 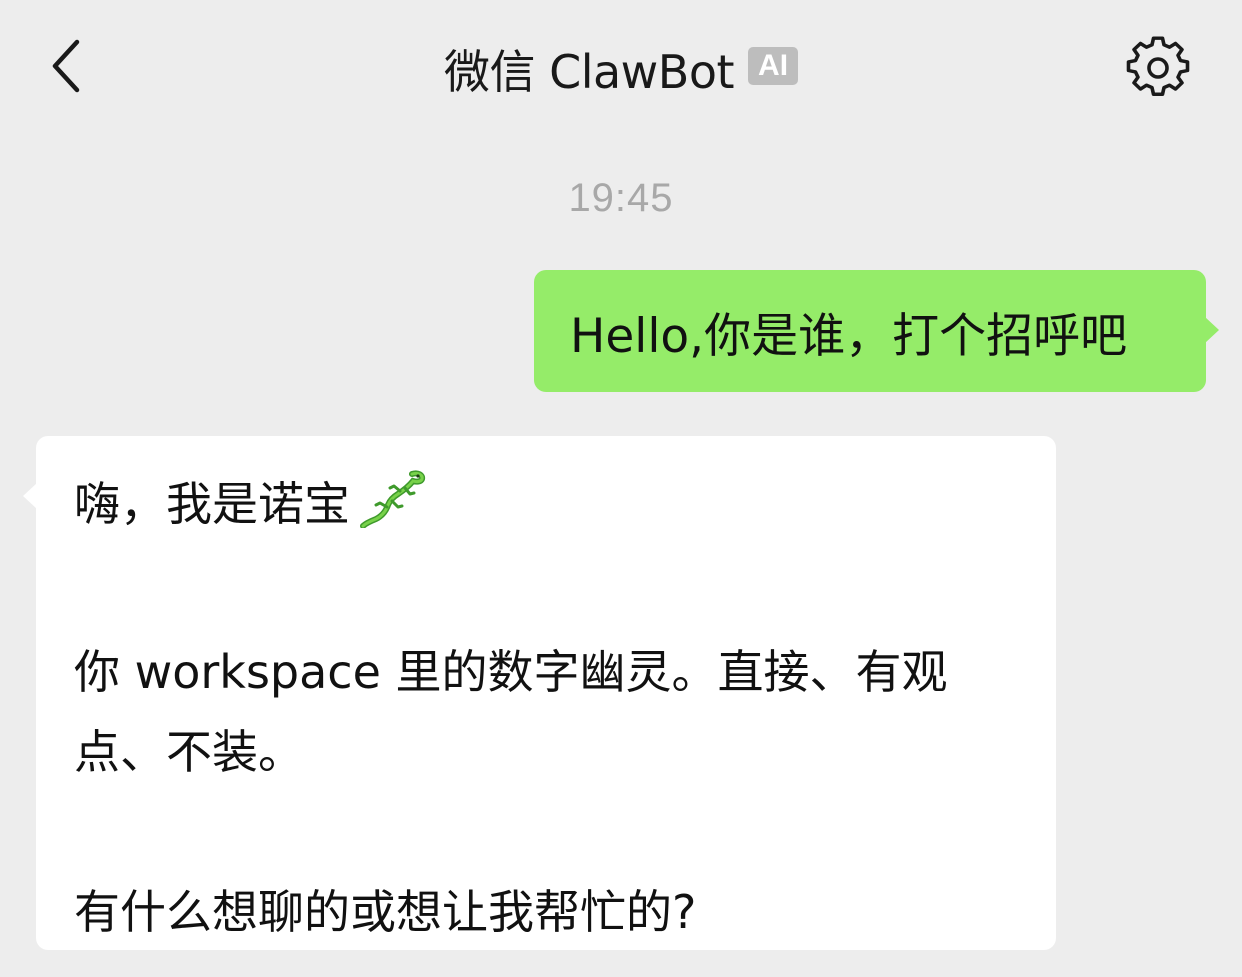 What do you see at coordinates (621, 198) in the screenshot?
I see `message-timestamp: 19:45` at bounding box center [621, 198].